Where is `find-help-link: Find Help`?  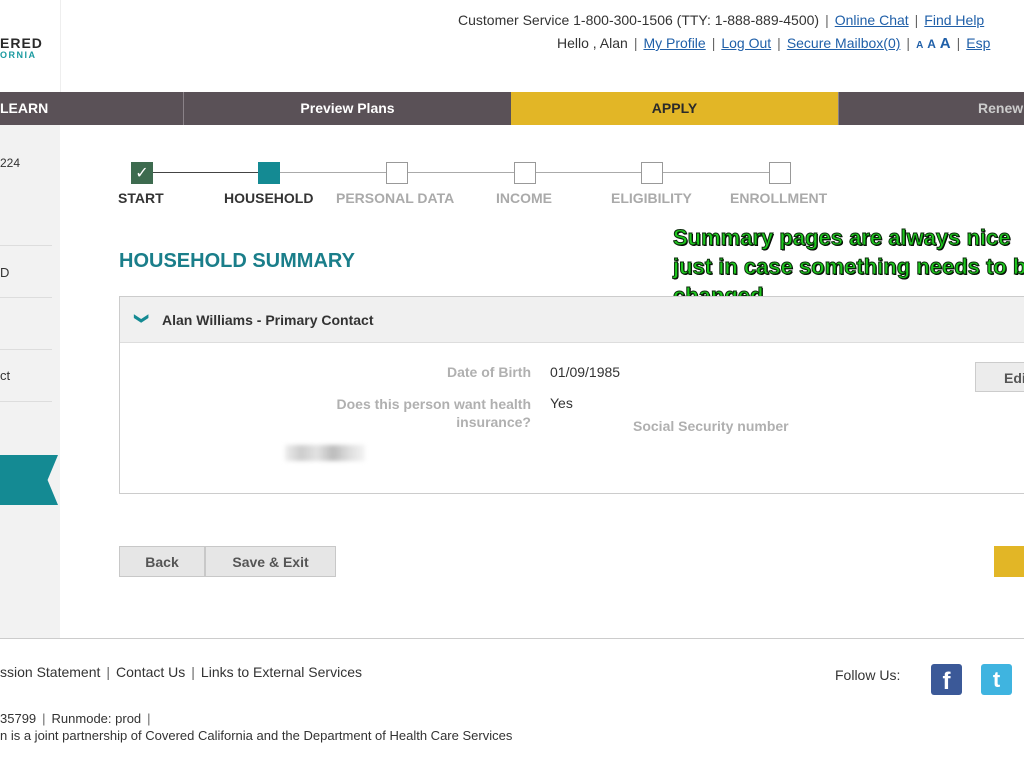
find-help-link: Find Help is located at coordinates (954, 20).